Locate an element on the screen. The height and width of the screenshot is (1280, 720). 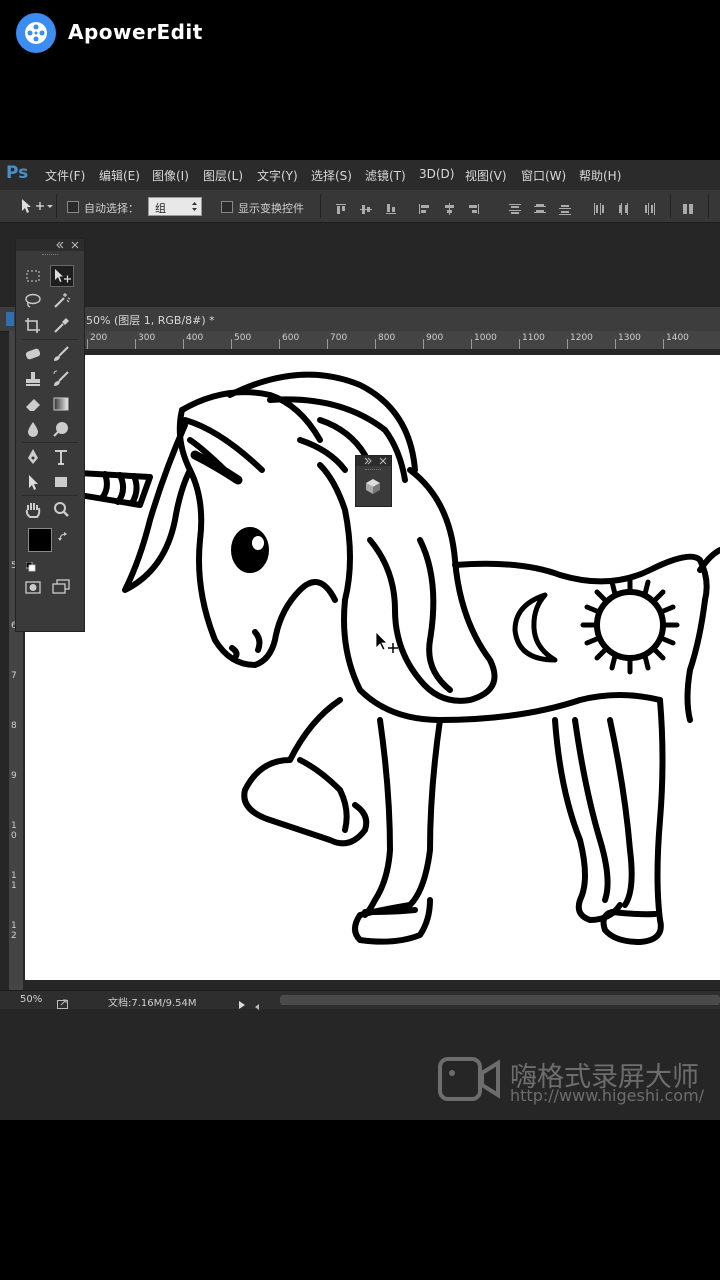
floating-mini-panel is located at coordinates (373, 481).